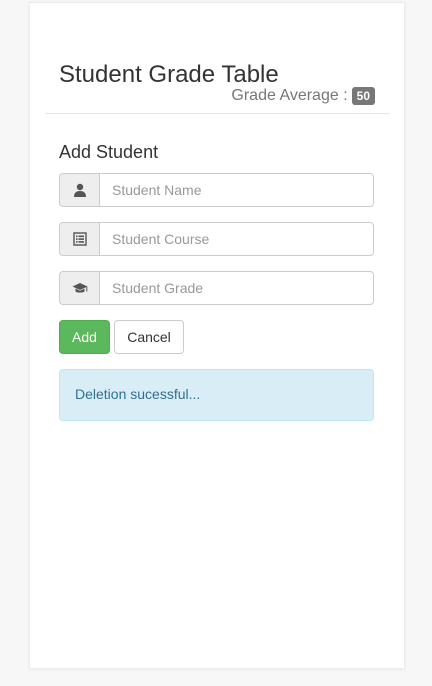  I want to click on list-icon, so click(79, 239).